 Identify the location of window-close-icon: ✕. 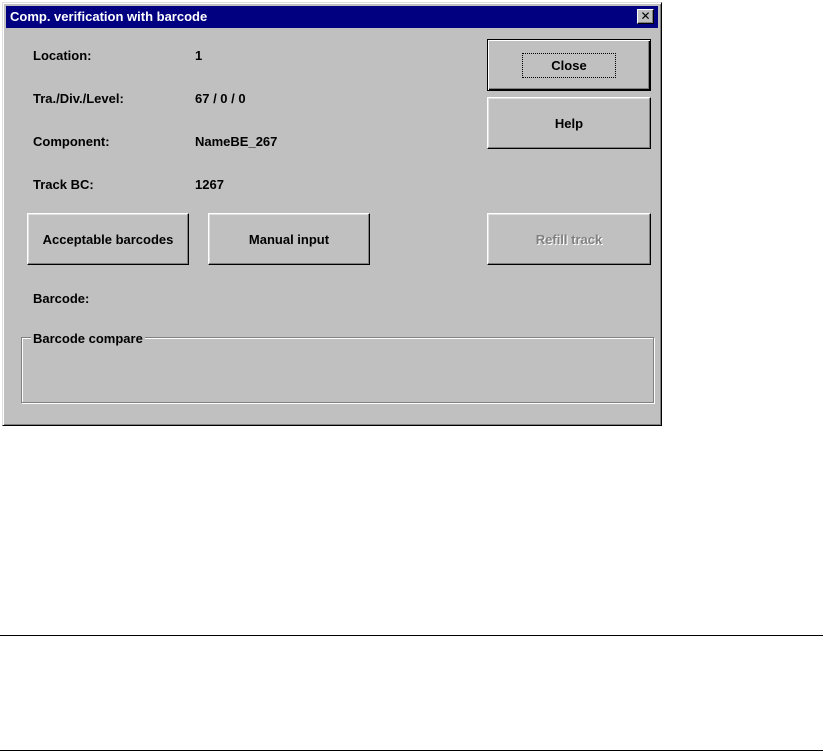
(645, 16).